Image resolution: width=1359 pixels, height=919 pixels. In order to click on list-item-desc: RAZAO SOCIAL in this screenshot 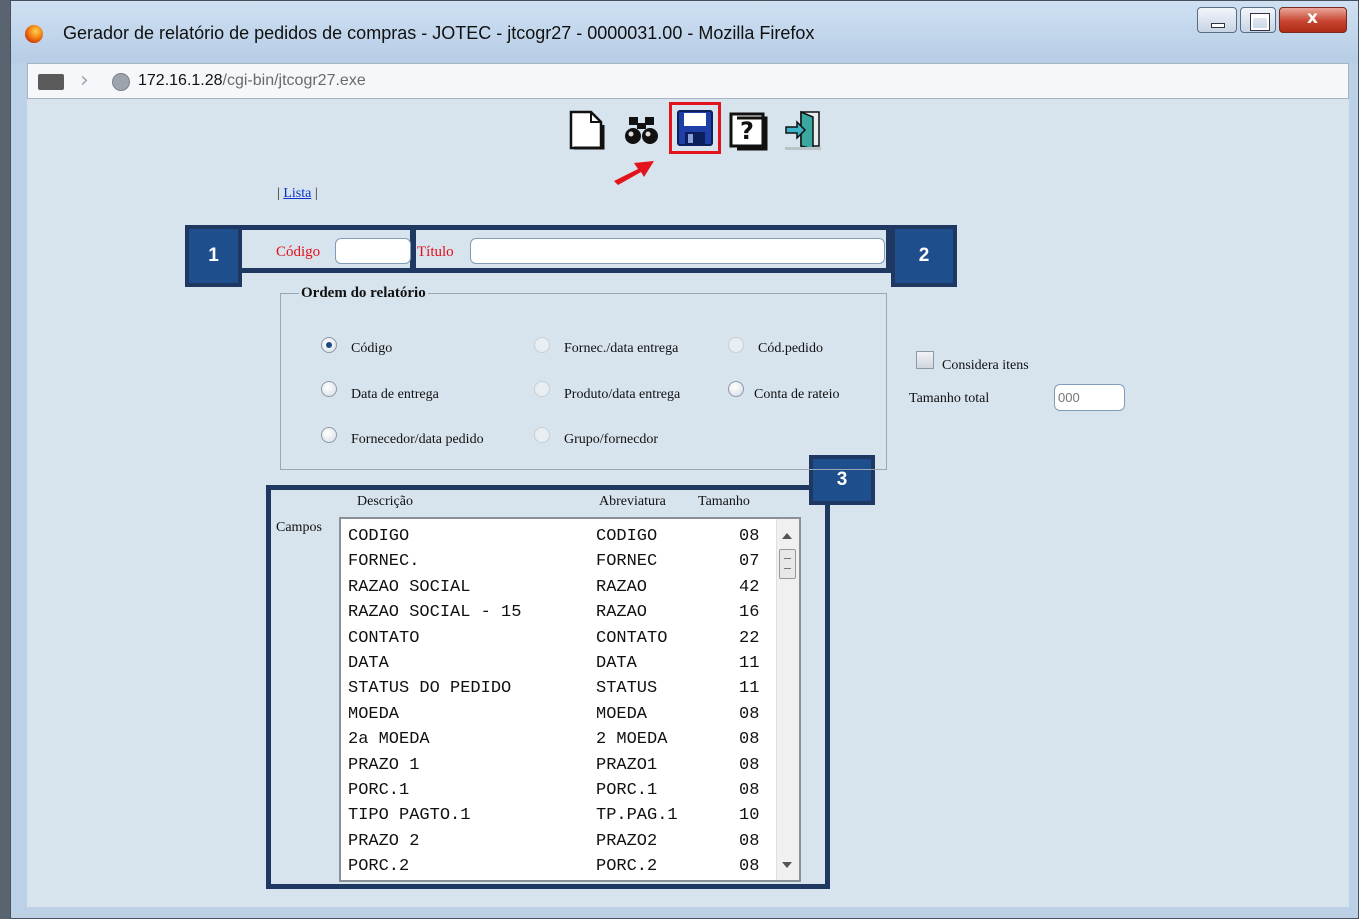, I will do `click(409, 587)`.